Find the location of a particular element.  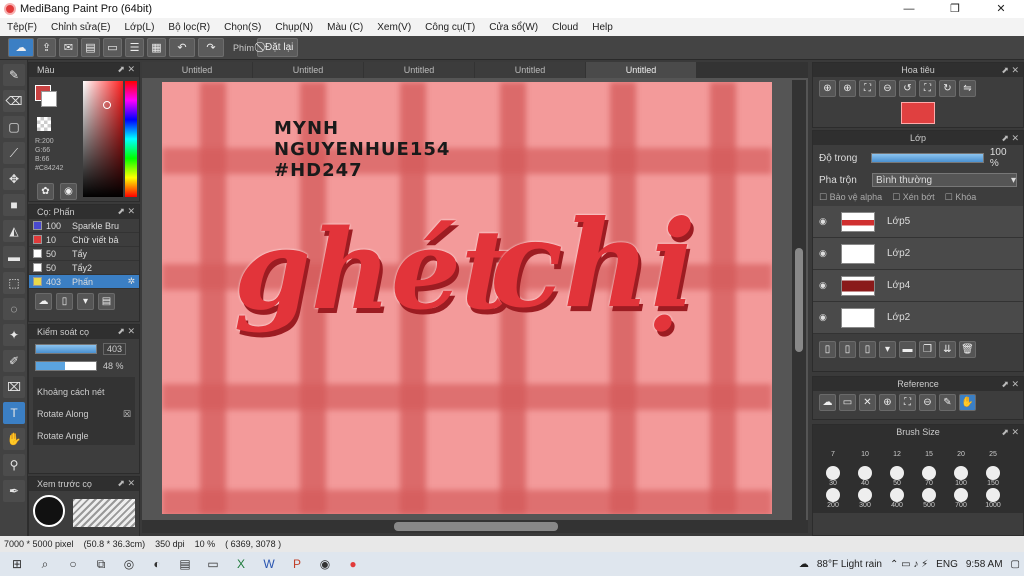

brush-size-cell: 25 is located at coordinates (993, 454).